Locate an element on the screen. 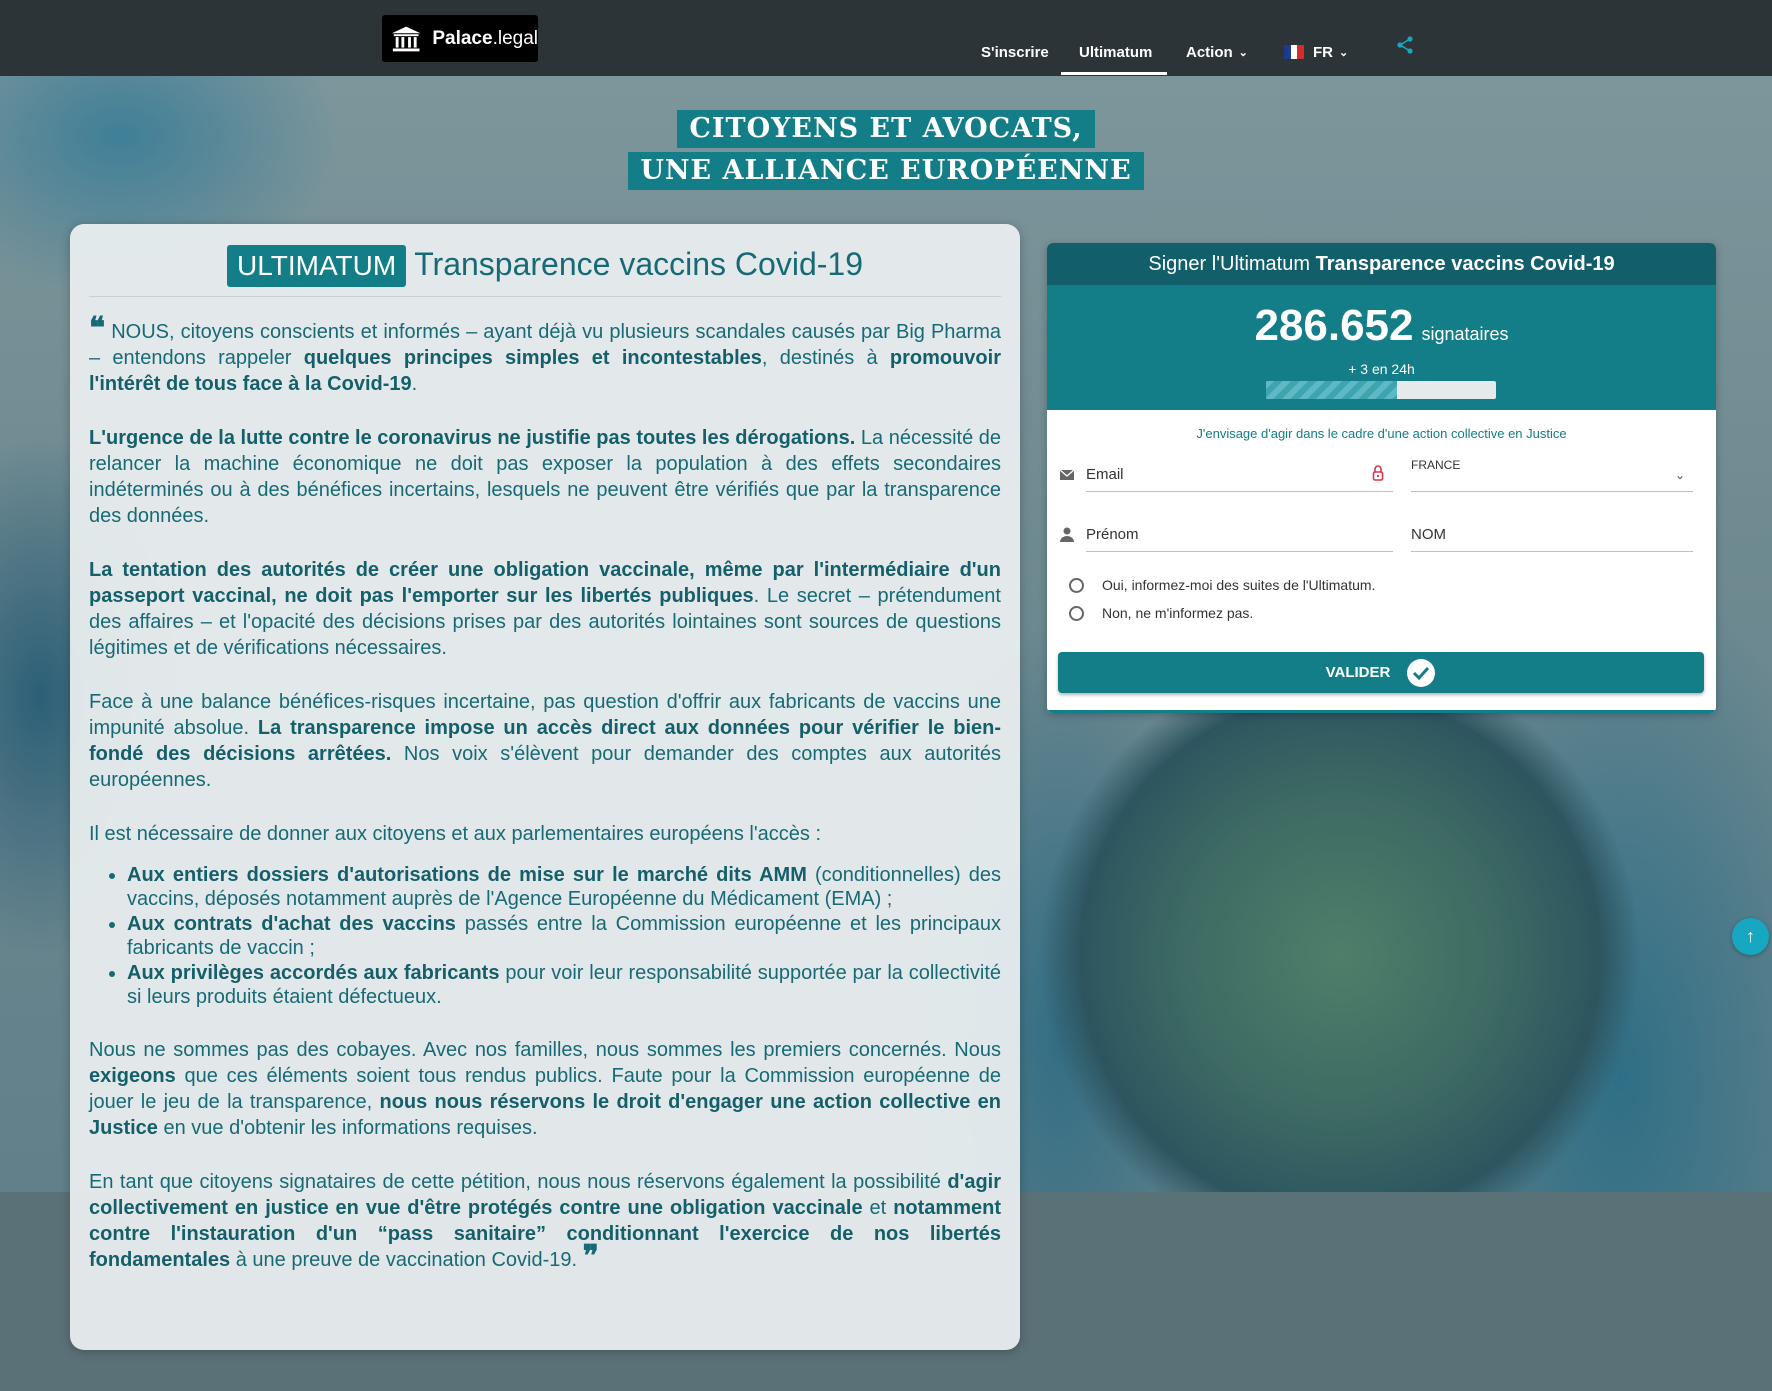  ultimatum-badge: ULTIMATUM is located at coordinates (317, 266).